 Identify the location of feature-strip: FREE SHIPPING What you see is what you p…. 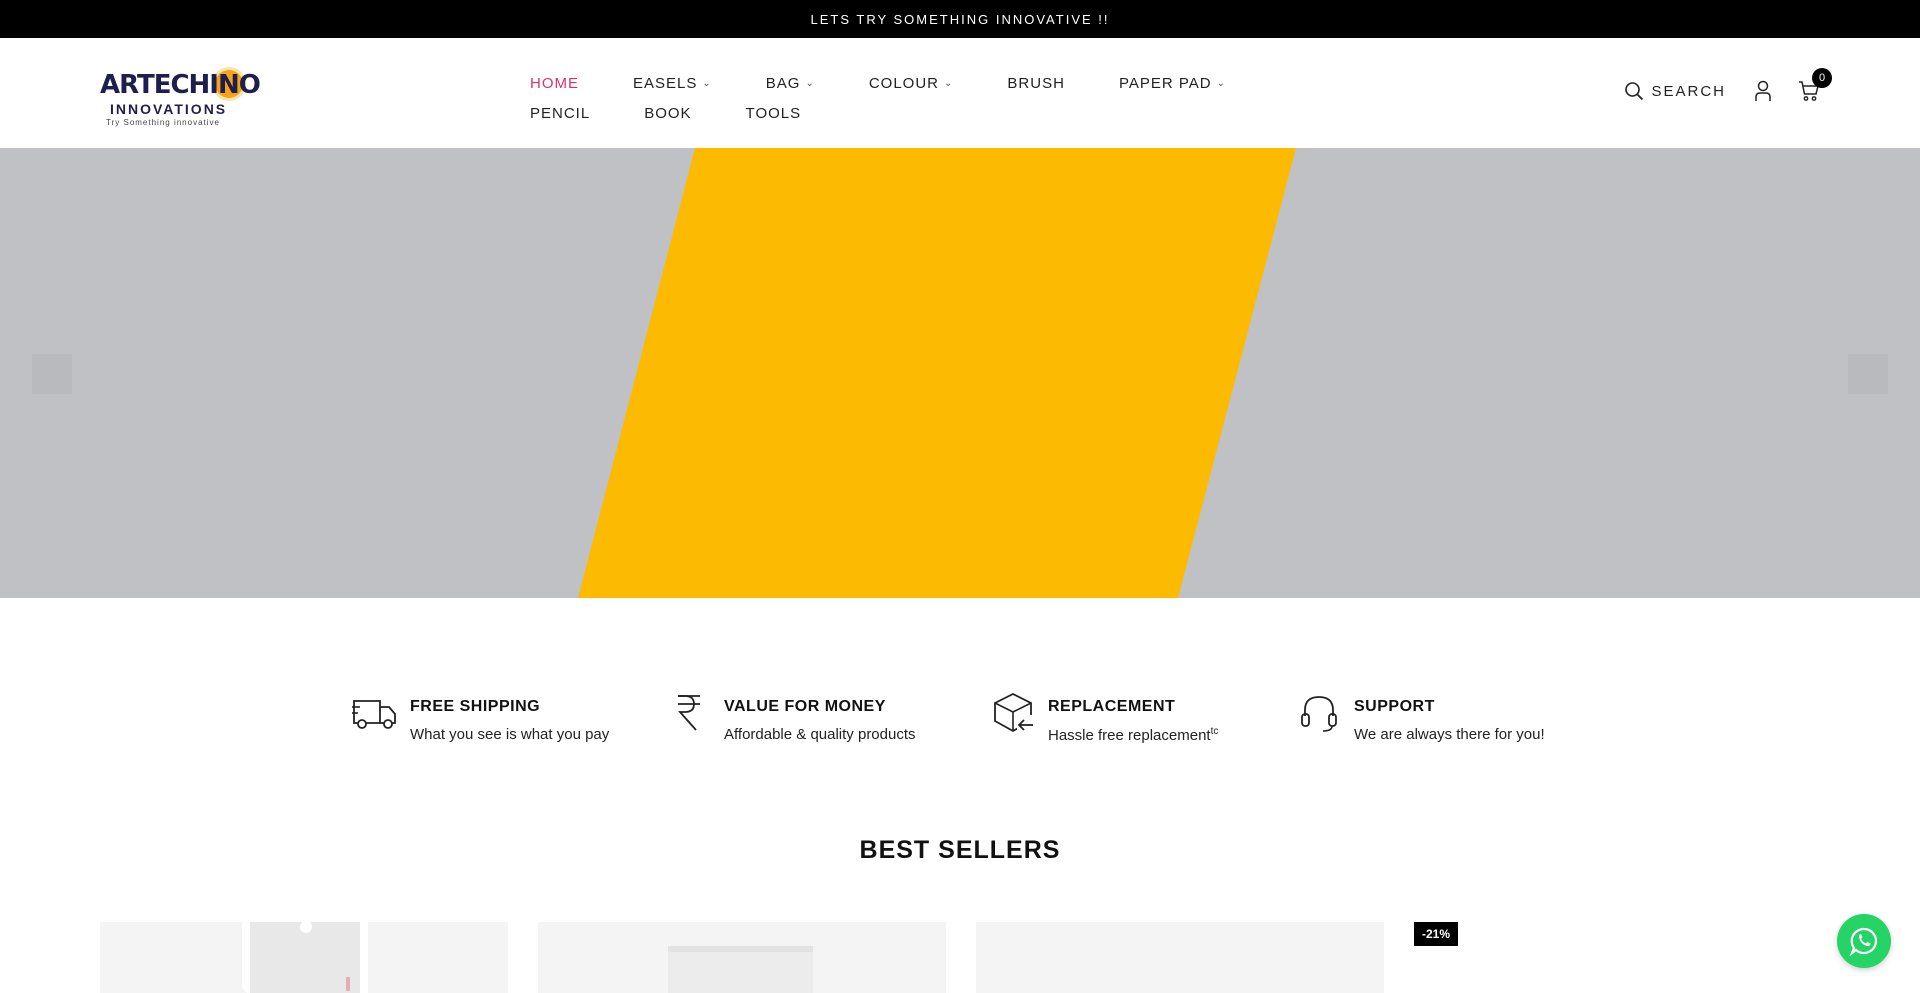
(960, 725).